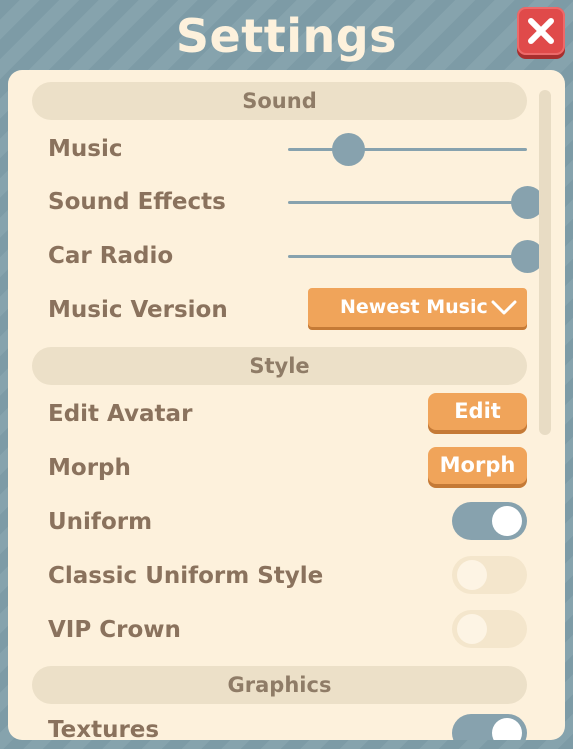 This screenshot has width=573, height=749. Describe the element at coordinates (477, 465) in the screenshot. I see `morph-button: Morph` at that location.